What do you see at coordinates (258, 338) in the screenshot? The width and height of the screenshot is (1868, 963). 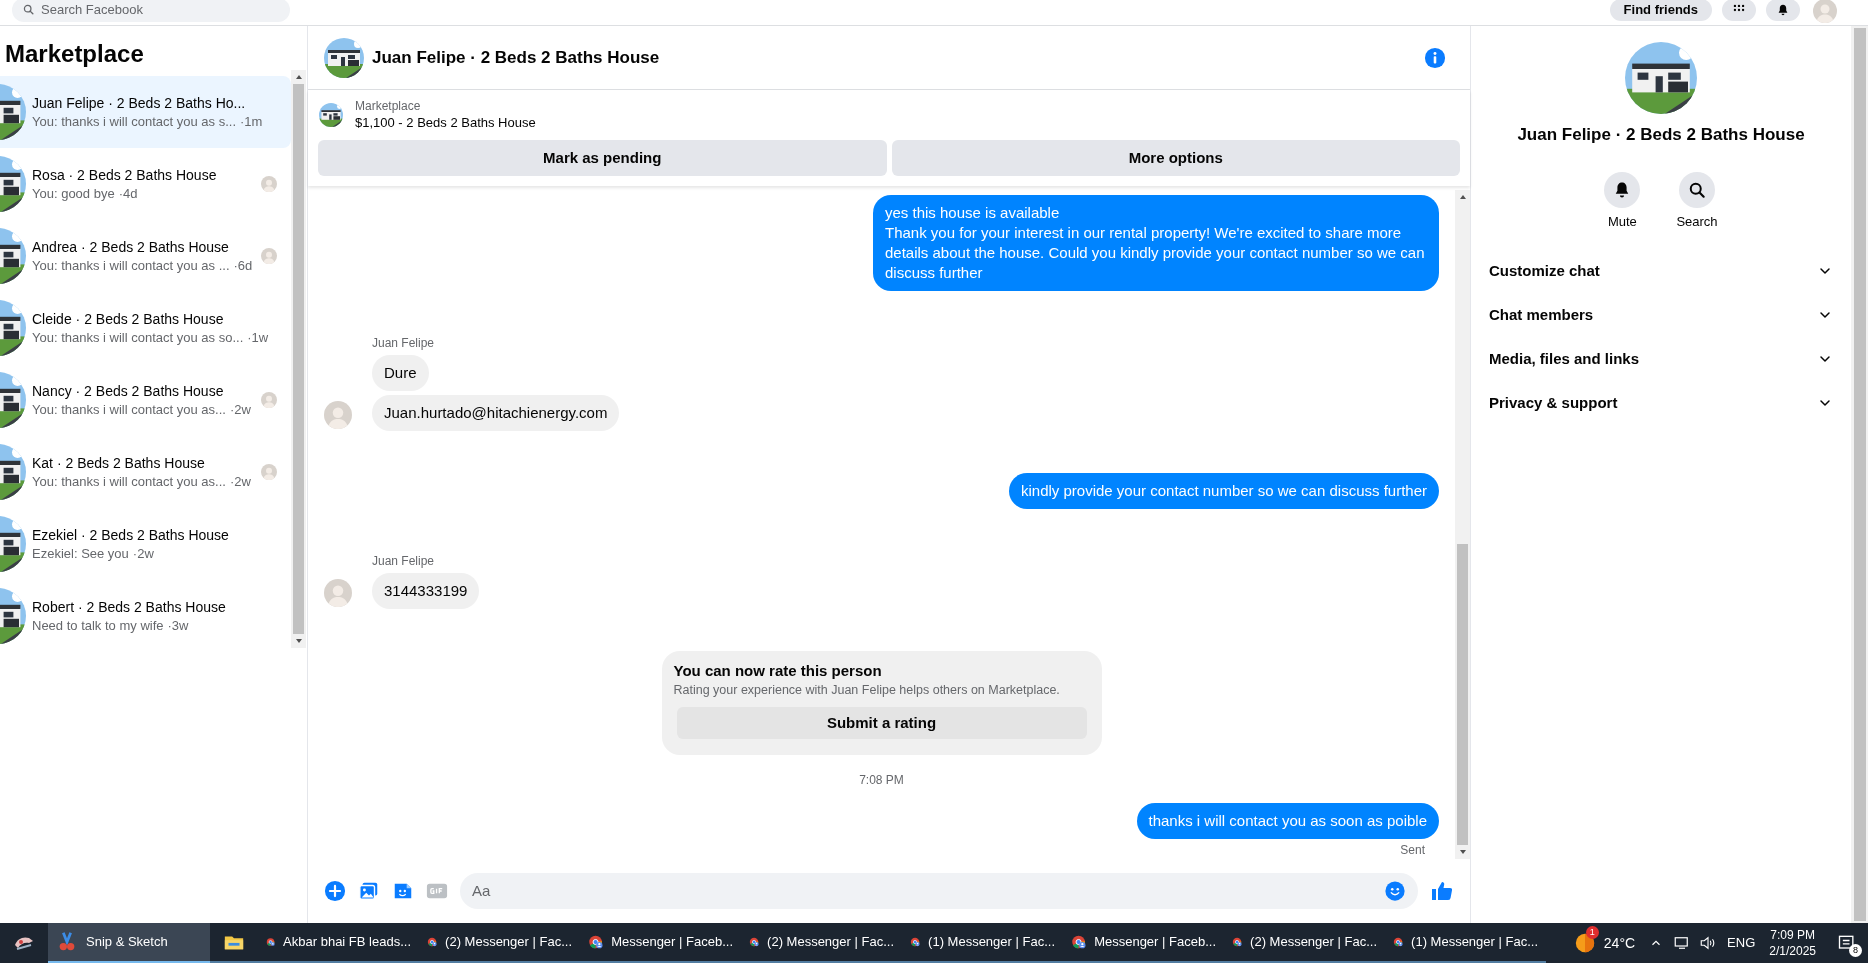 I see `message-time: ·1w` at bounding box center [258, 338].